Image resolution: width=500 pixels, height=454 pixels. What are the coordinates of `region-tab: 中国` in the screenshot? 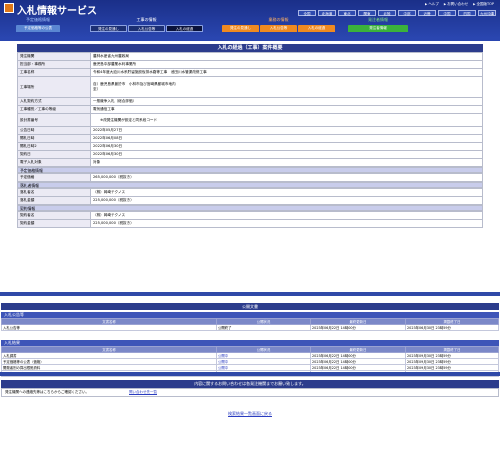 It's located at (447, 13).